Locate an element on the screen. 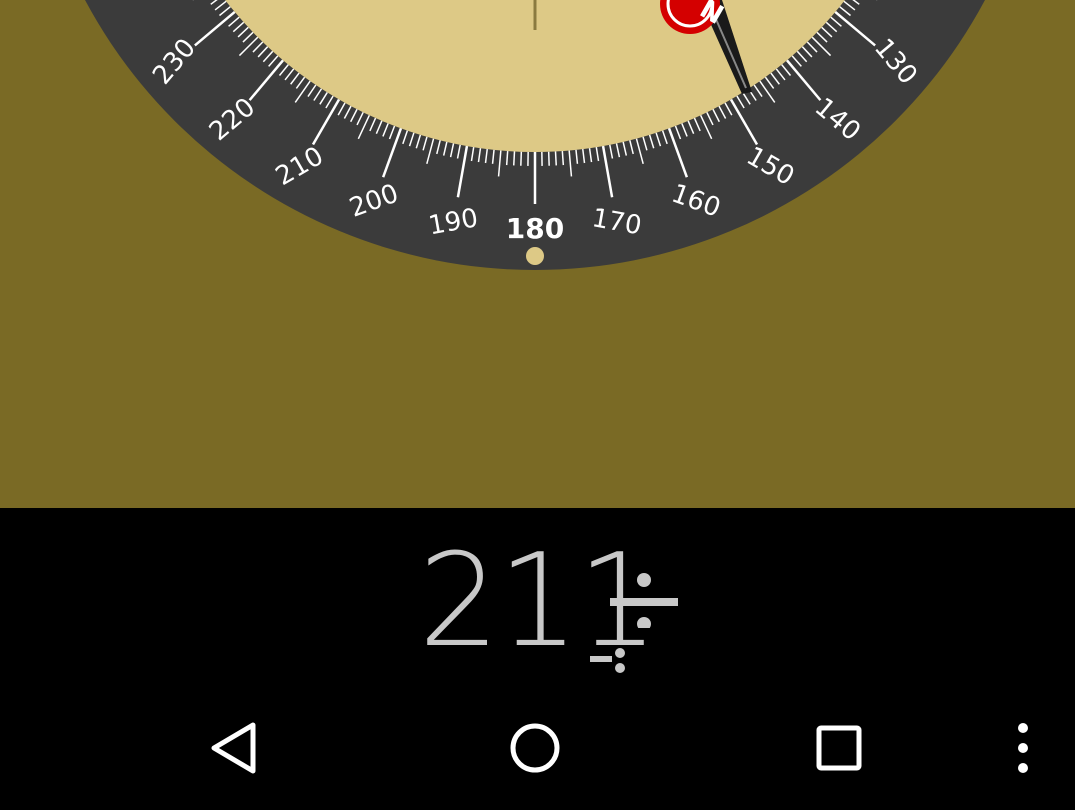 The height and width of the screenshot is (810, 1075). overflow-menu-icon is located at coordinates (1023, 748).